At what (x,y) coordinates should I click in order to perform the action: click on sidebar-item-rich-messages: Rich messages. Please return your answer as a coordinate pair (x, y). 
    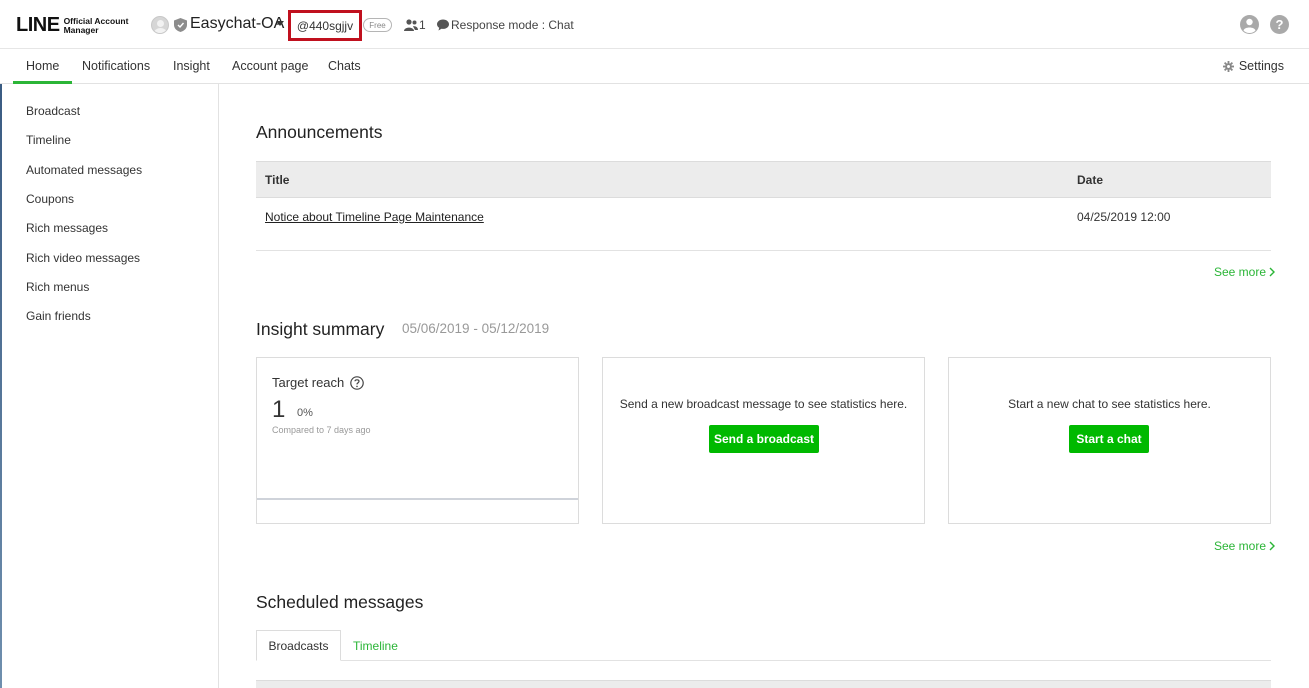
    Looking at the image, I should click on (67, 228).